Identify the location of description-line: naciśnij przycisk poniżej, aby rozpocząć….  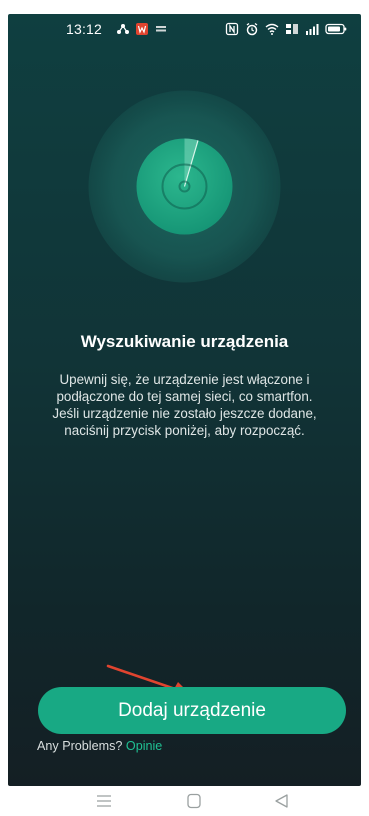
(184, 430).